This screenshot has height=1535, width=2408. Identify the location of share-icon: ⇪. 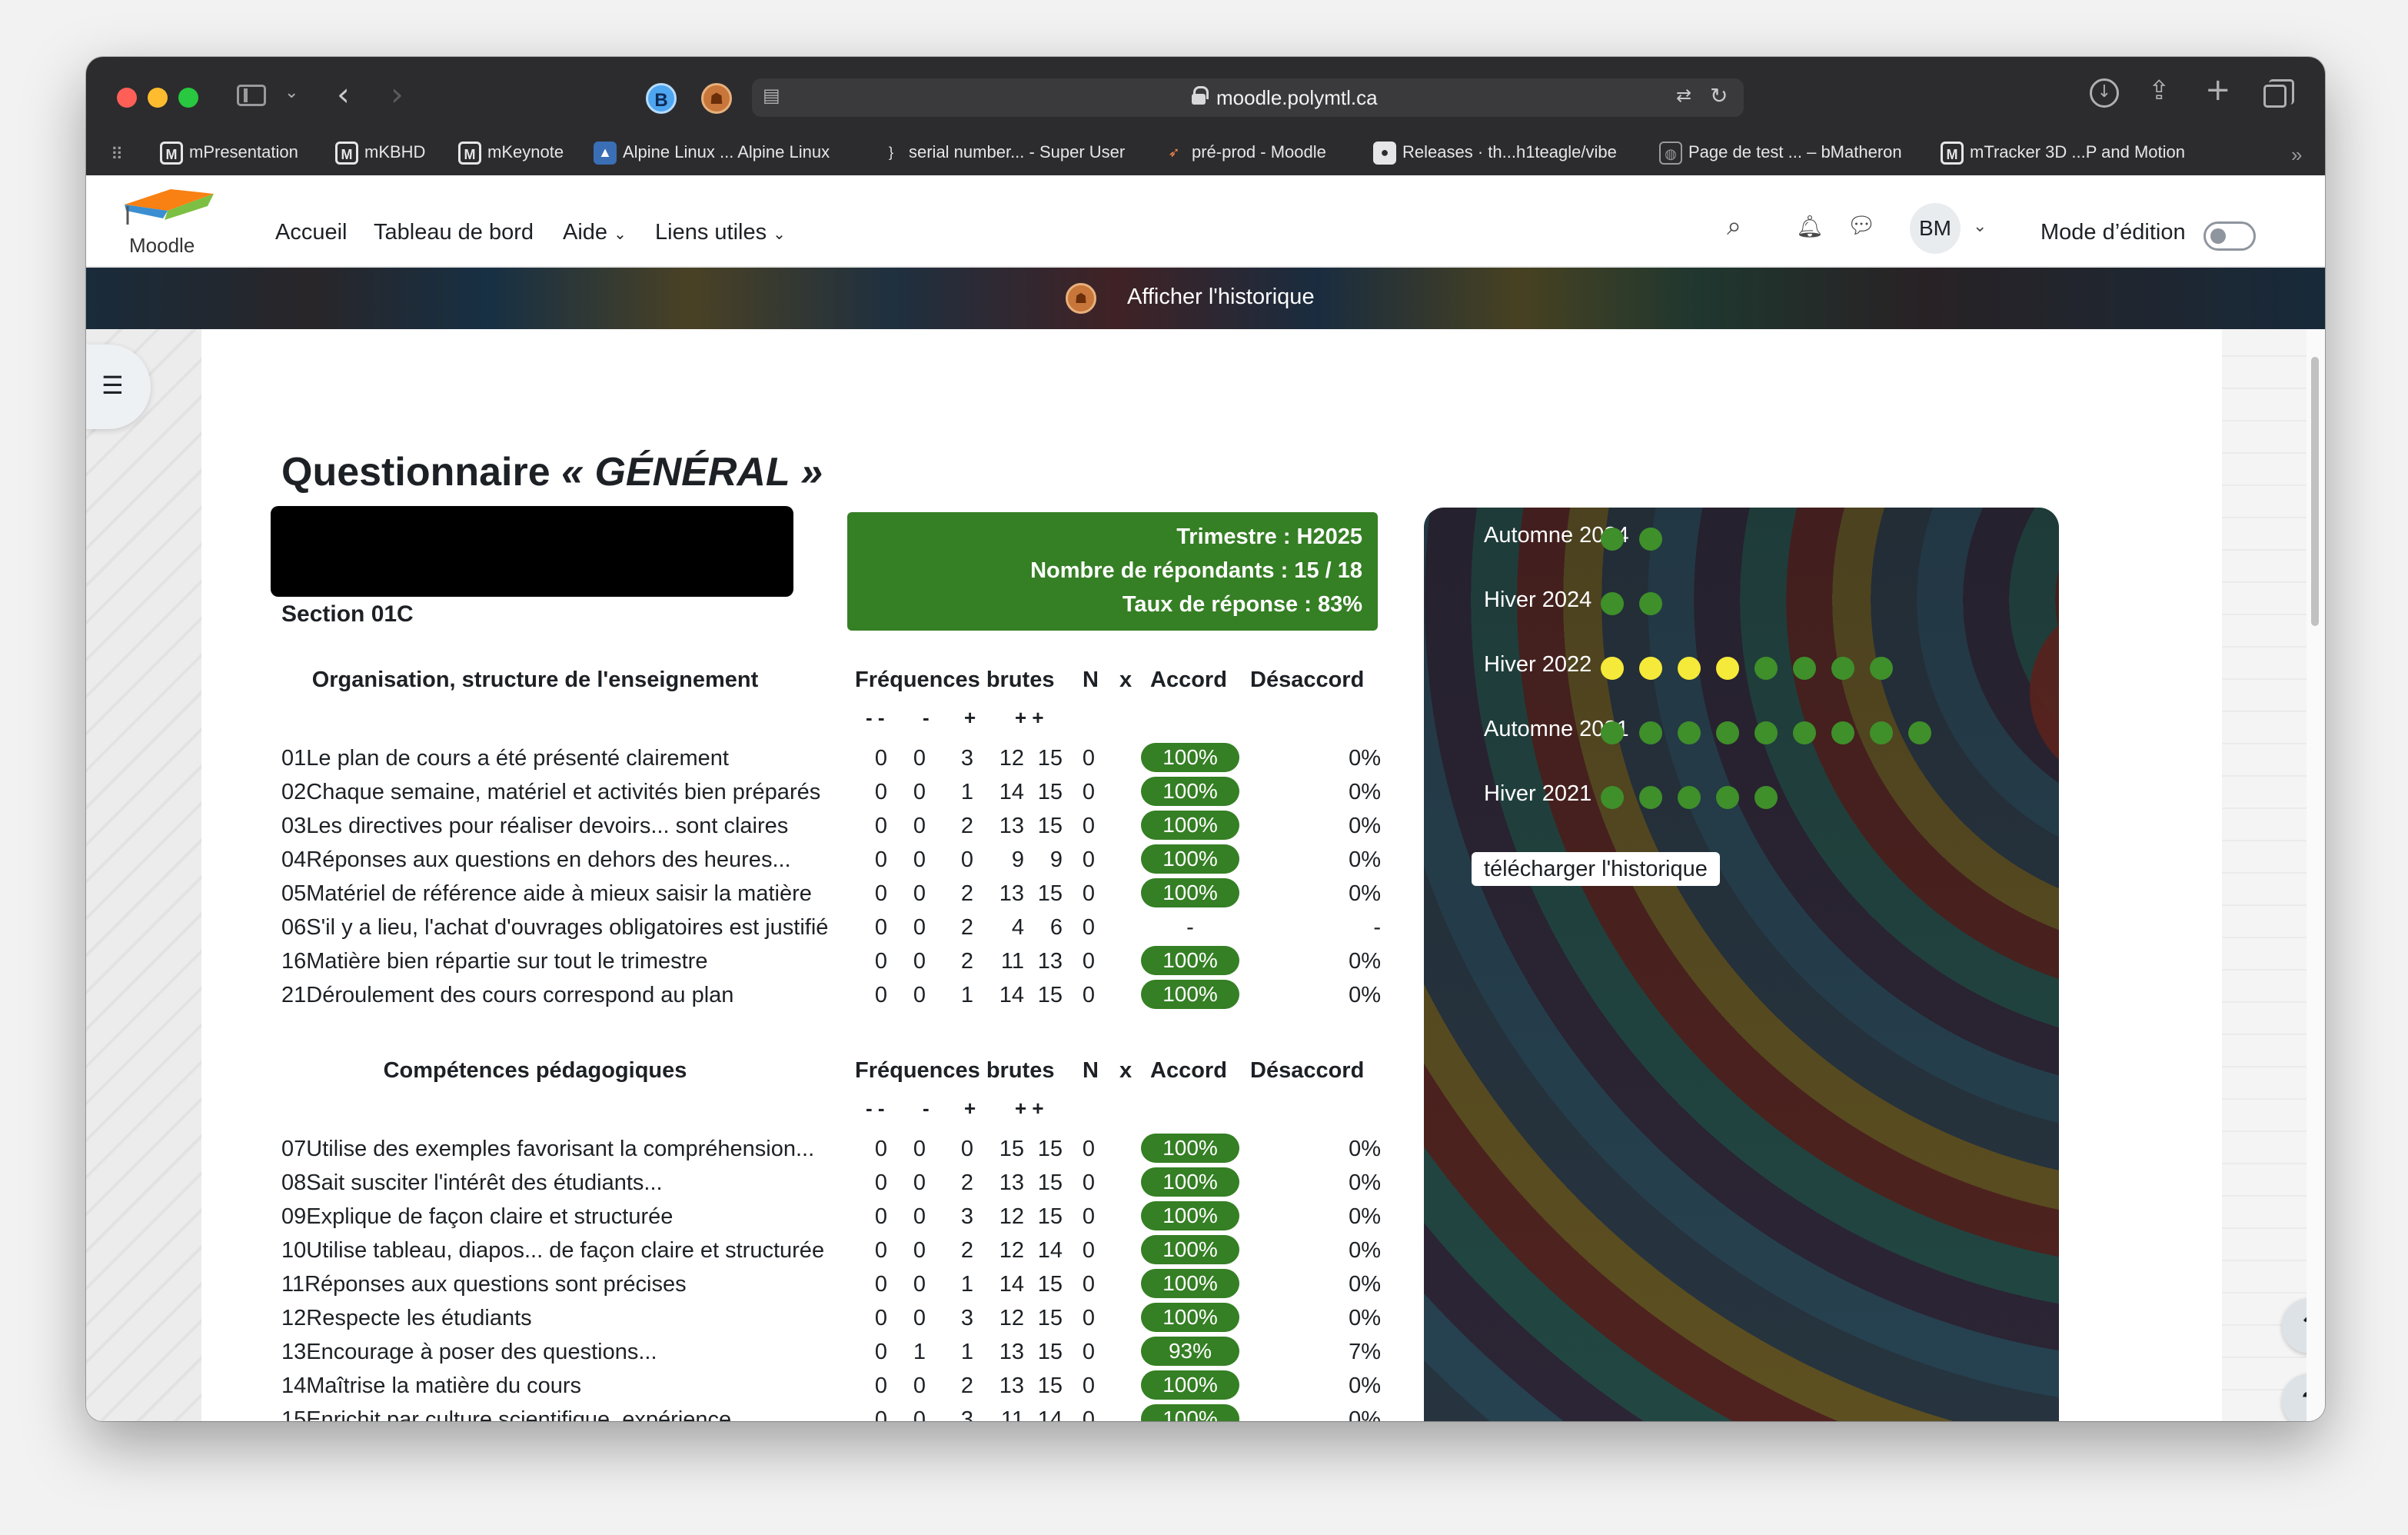
(2159, 90).